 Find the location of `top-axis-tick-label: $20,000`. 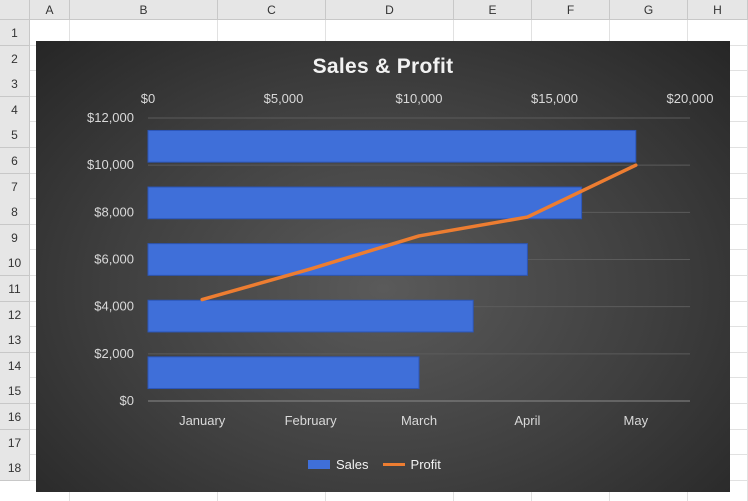

top-axis-tick-label: $20,000 is located at coordinates (690, 98).